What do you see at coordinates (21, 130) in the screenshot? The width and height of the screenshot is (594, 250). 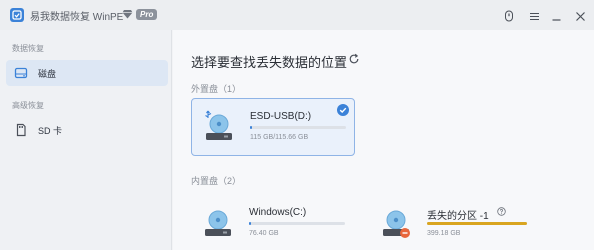 I see `sd-card-icon` at bounding box center [21, 130].